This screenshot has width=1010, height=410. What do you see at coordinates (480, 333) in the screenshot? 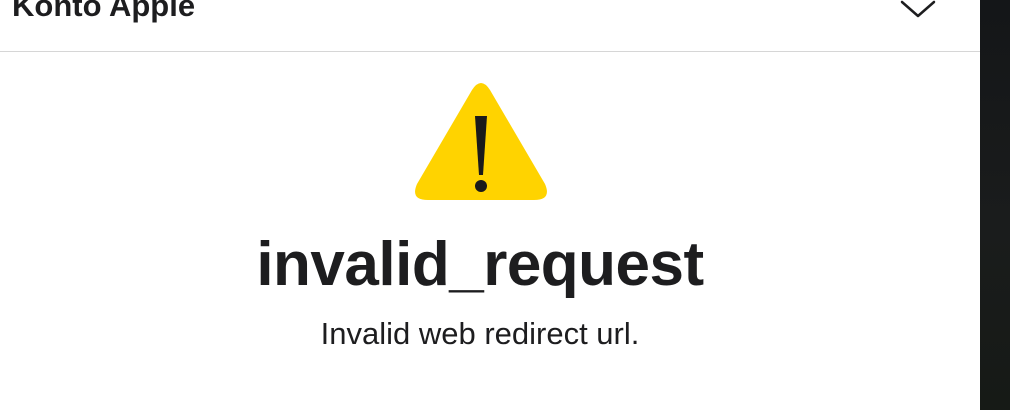
I see `error-message: Invalid web redirect url.` at bounding box center [480, 333].